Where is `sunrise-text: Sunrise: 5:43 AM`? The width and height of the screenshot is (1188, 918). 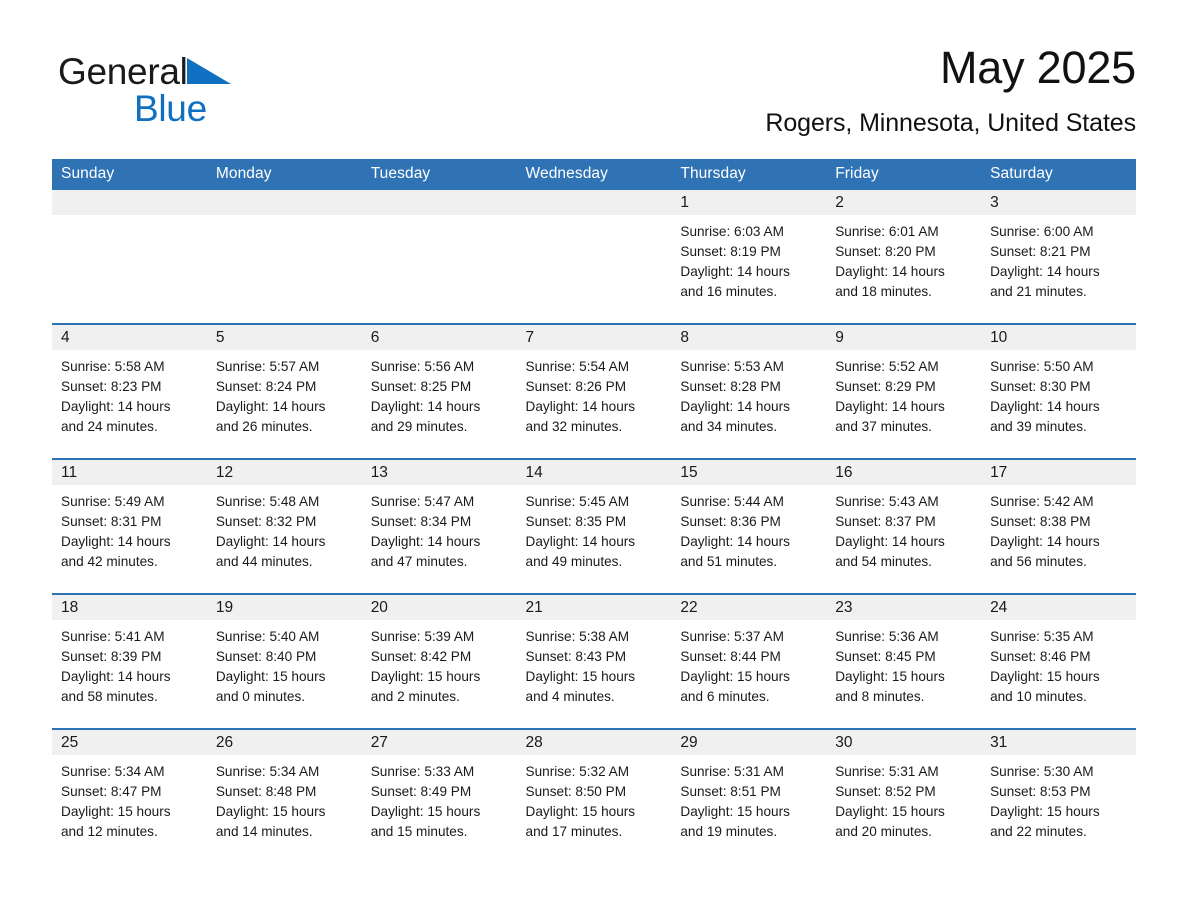
sunrise-text: Sunrise: 5:43 AM is located at coordinates (887, 501).